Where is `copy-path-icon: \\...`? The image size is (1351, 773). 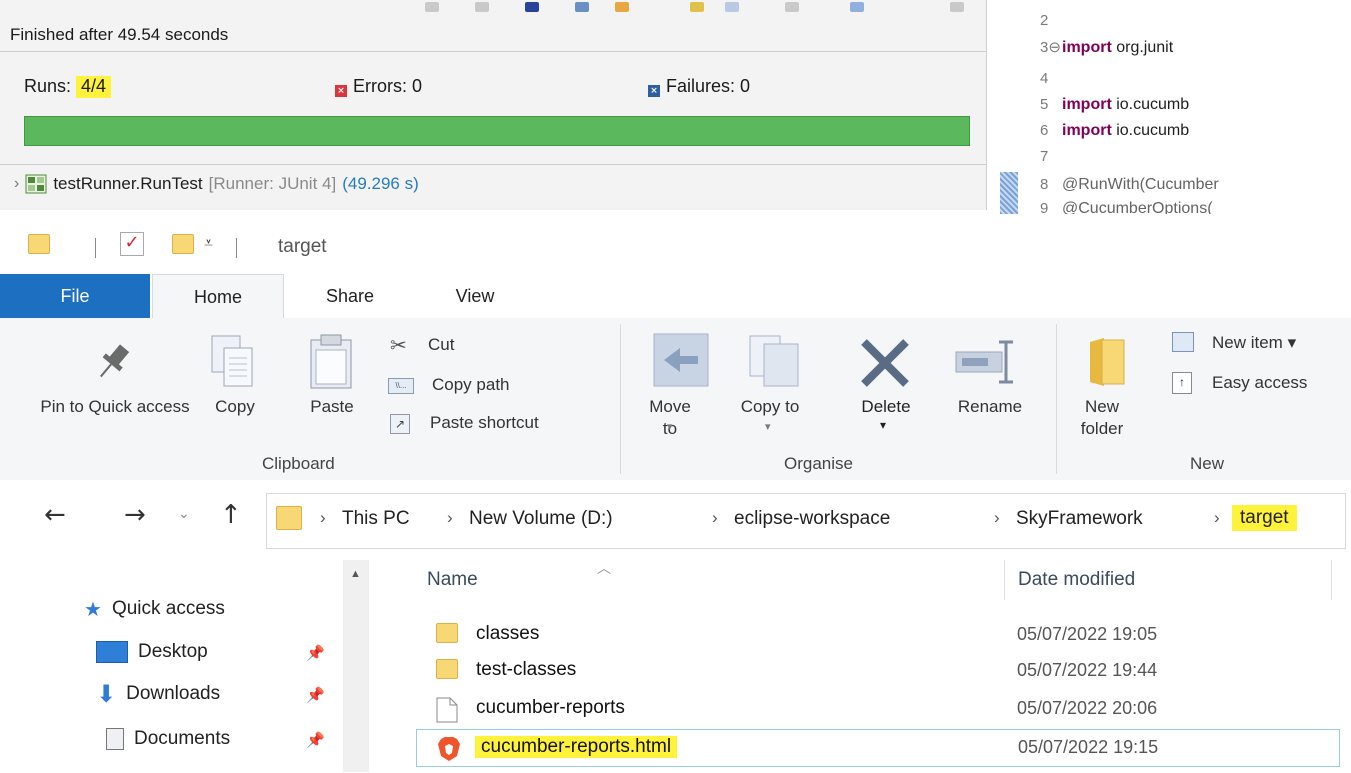
copy-path-icon: \\... is located at coordinates (401, 386).